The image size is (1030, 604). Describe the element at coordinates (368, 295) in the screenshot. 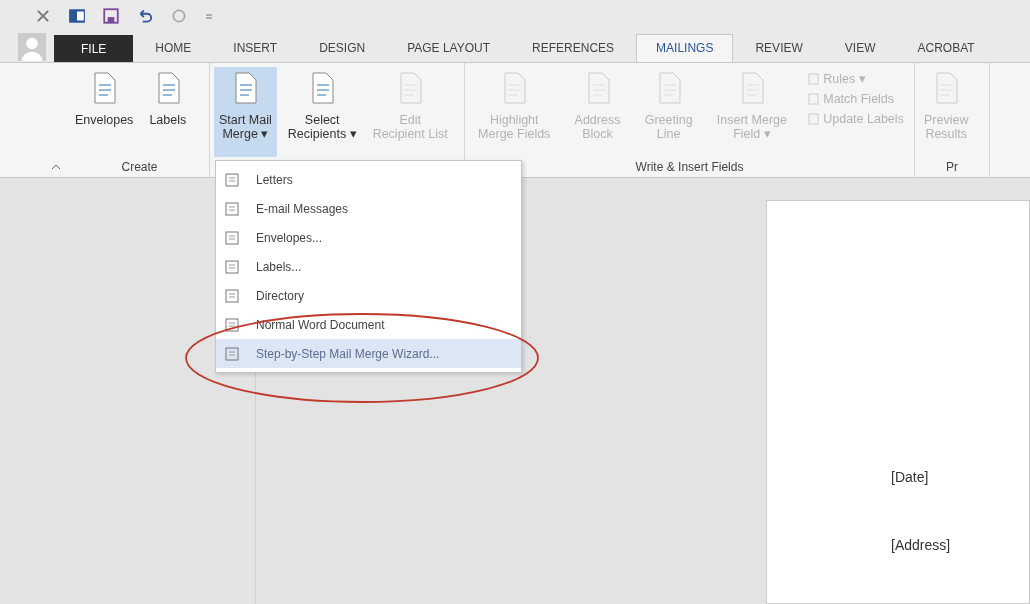

I see `menu-item: Directory` at that location.